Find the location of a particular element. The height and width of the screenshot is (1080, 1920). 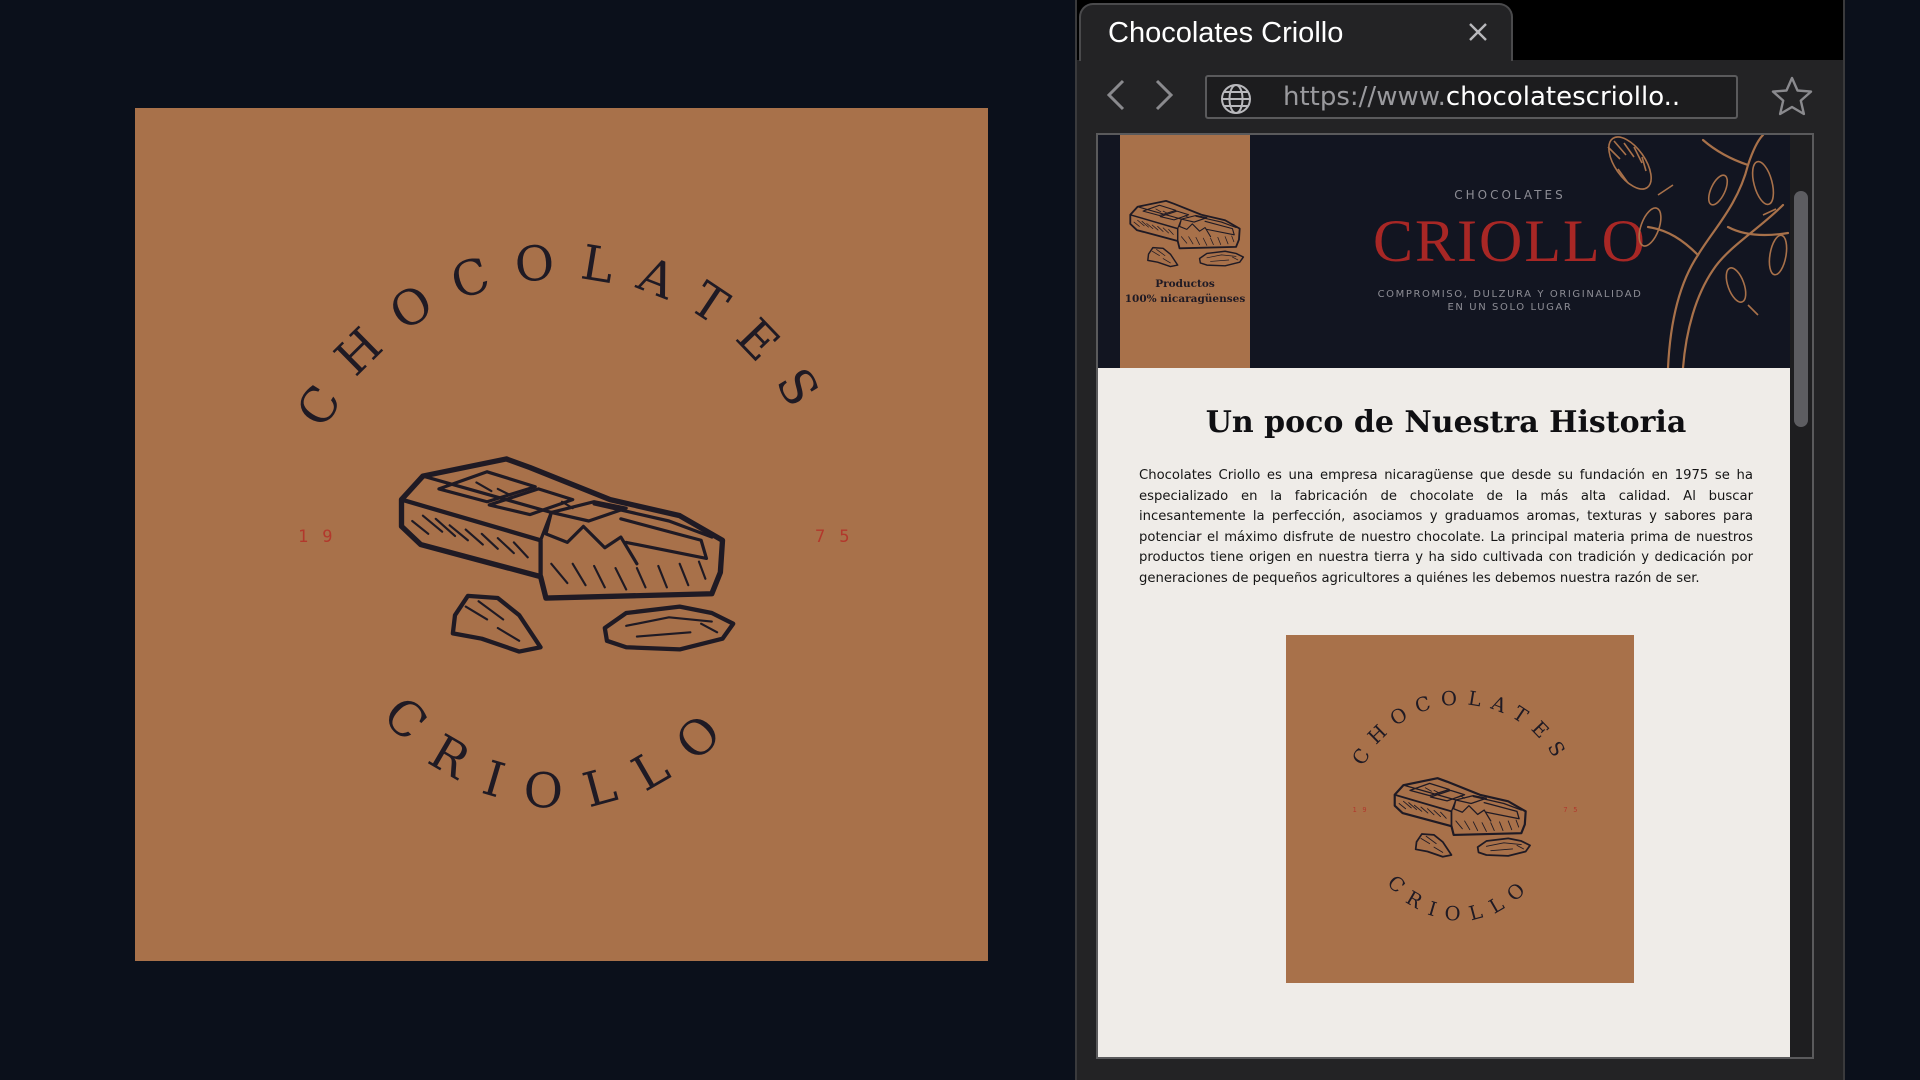

logo-top-text: CHOCOLATES is located at coordinates (564, 335).